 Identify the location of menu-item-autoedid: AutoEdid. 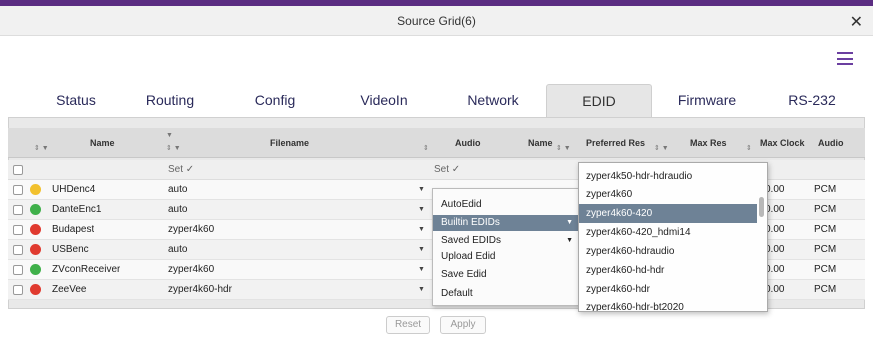
(506, 205).